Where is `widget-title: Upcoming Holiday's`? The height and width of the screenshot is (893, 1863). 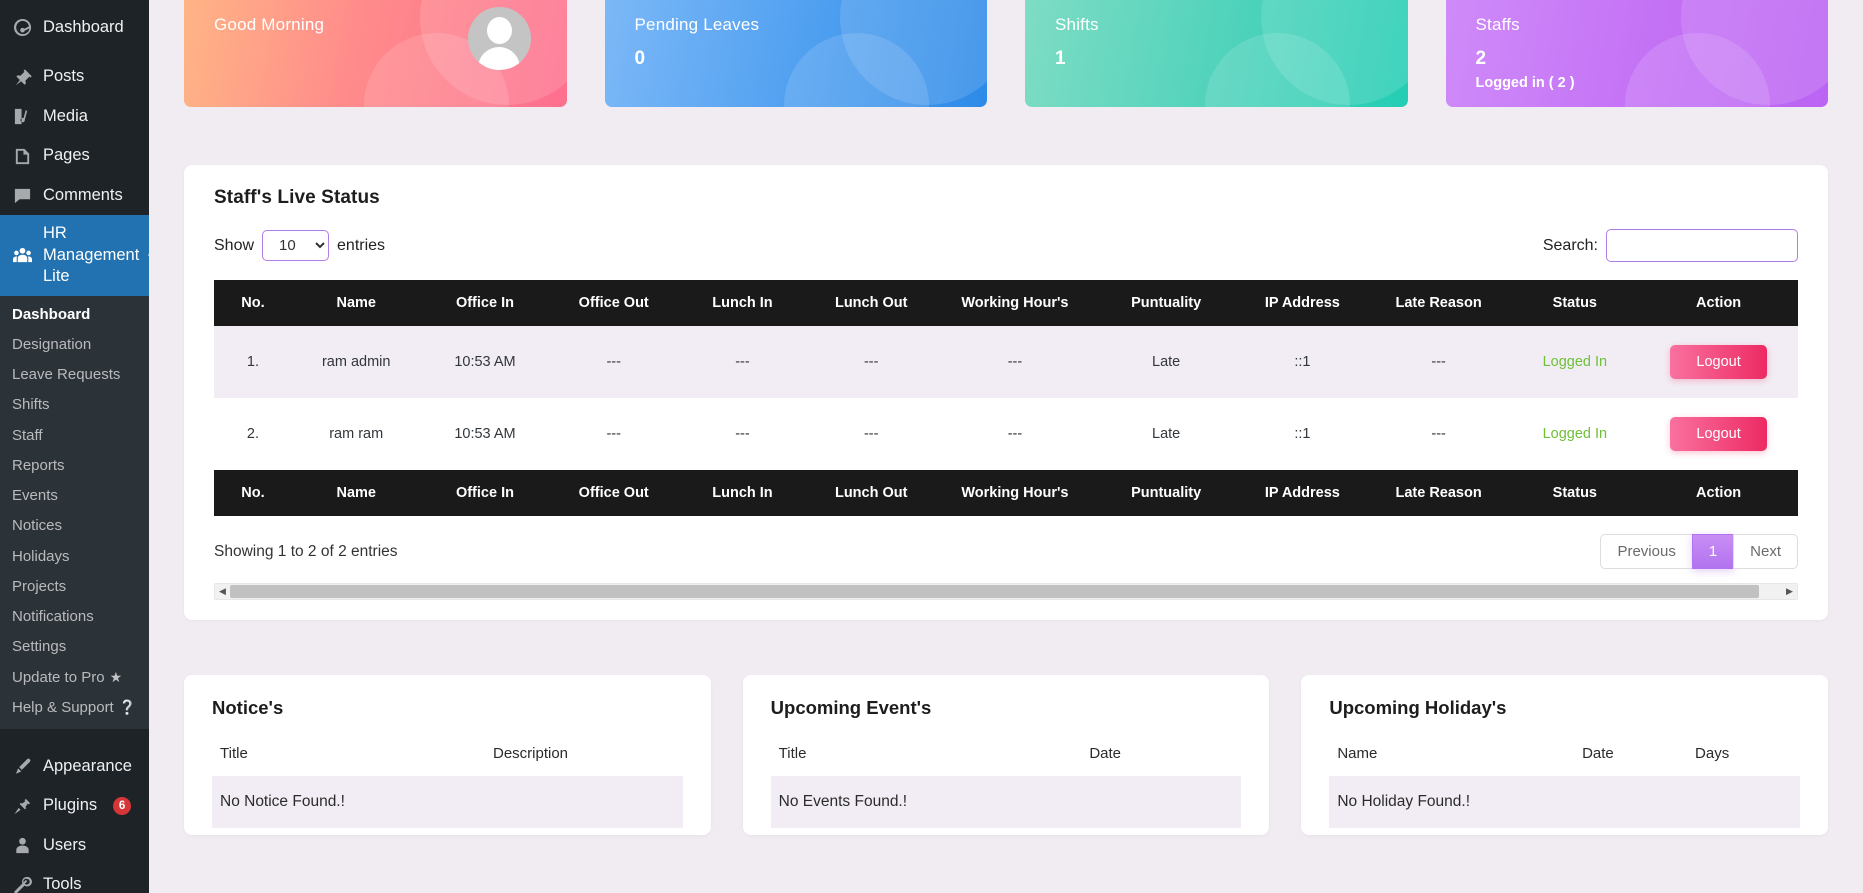 widget-title: Upcoming Holiday's is located at coordinates (1418, 707).